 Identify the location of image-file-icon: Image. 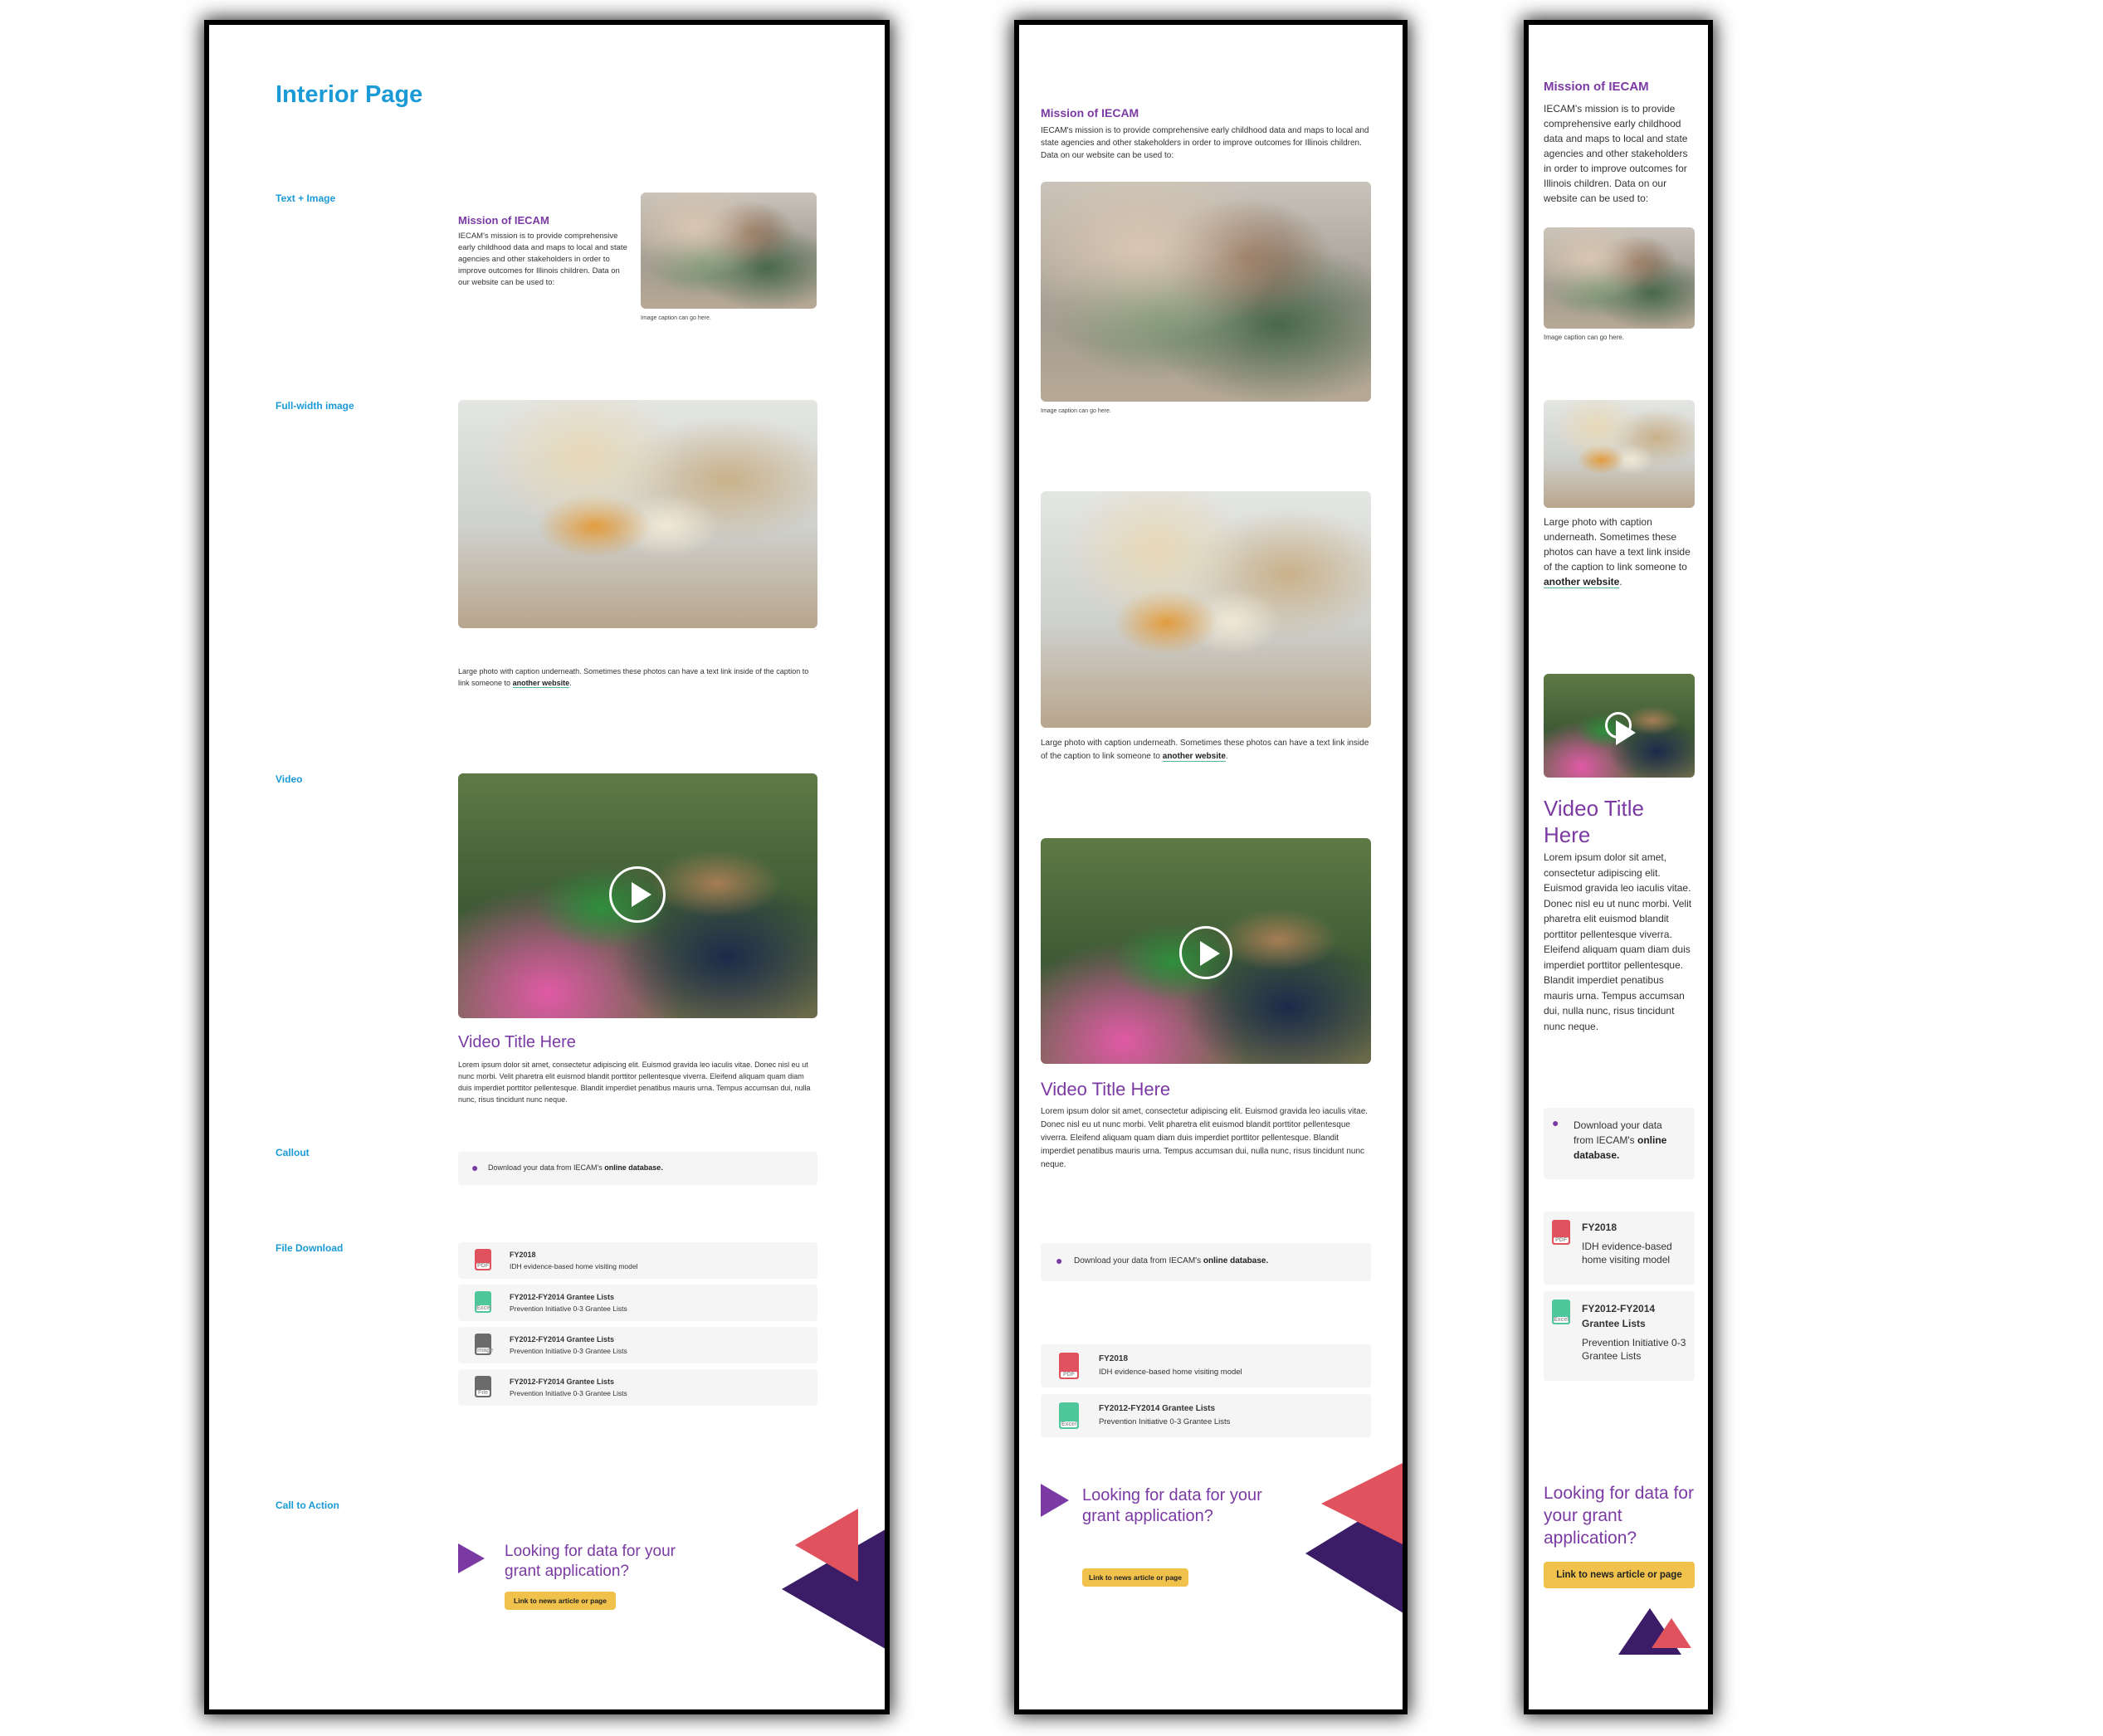
(484, 1344).